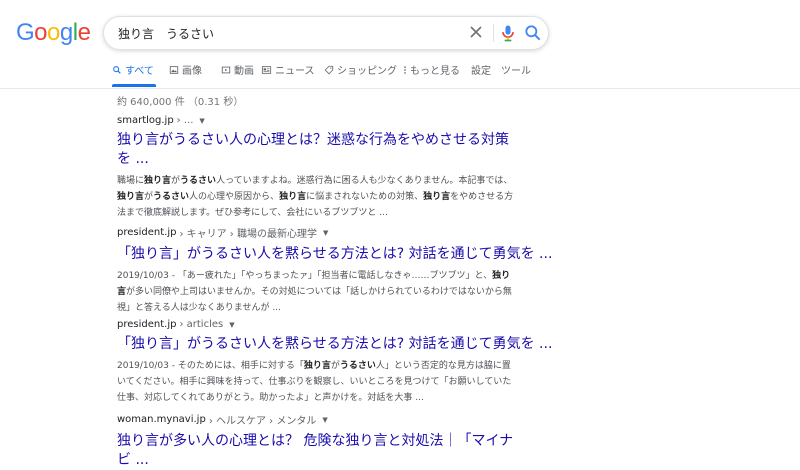  I want to click on tab-news: ニュース, so click(288, 69).